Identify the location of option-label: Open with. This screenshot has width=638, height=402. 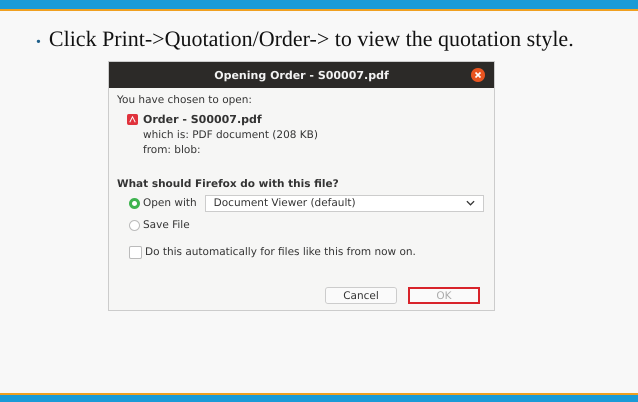
(170, 203).